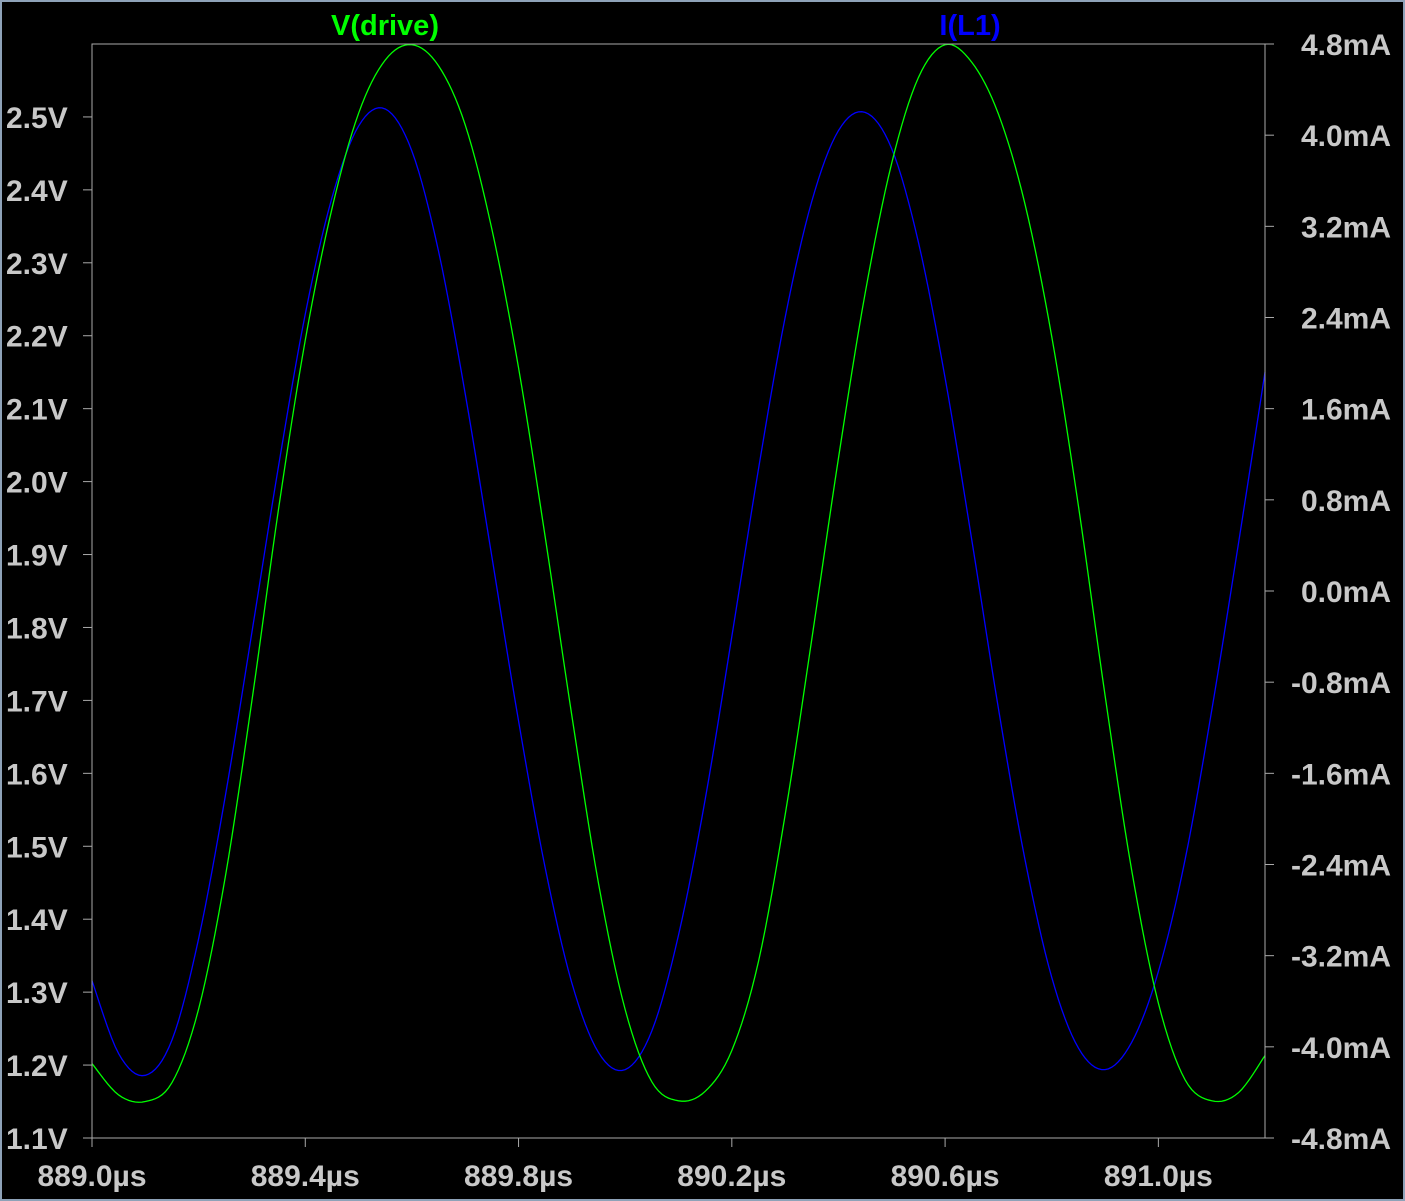  Describe the element at coordinates (1341, 774) in the screenshot. I see `y-right-tick-label: -1.6mA` at that location.